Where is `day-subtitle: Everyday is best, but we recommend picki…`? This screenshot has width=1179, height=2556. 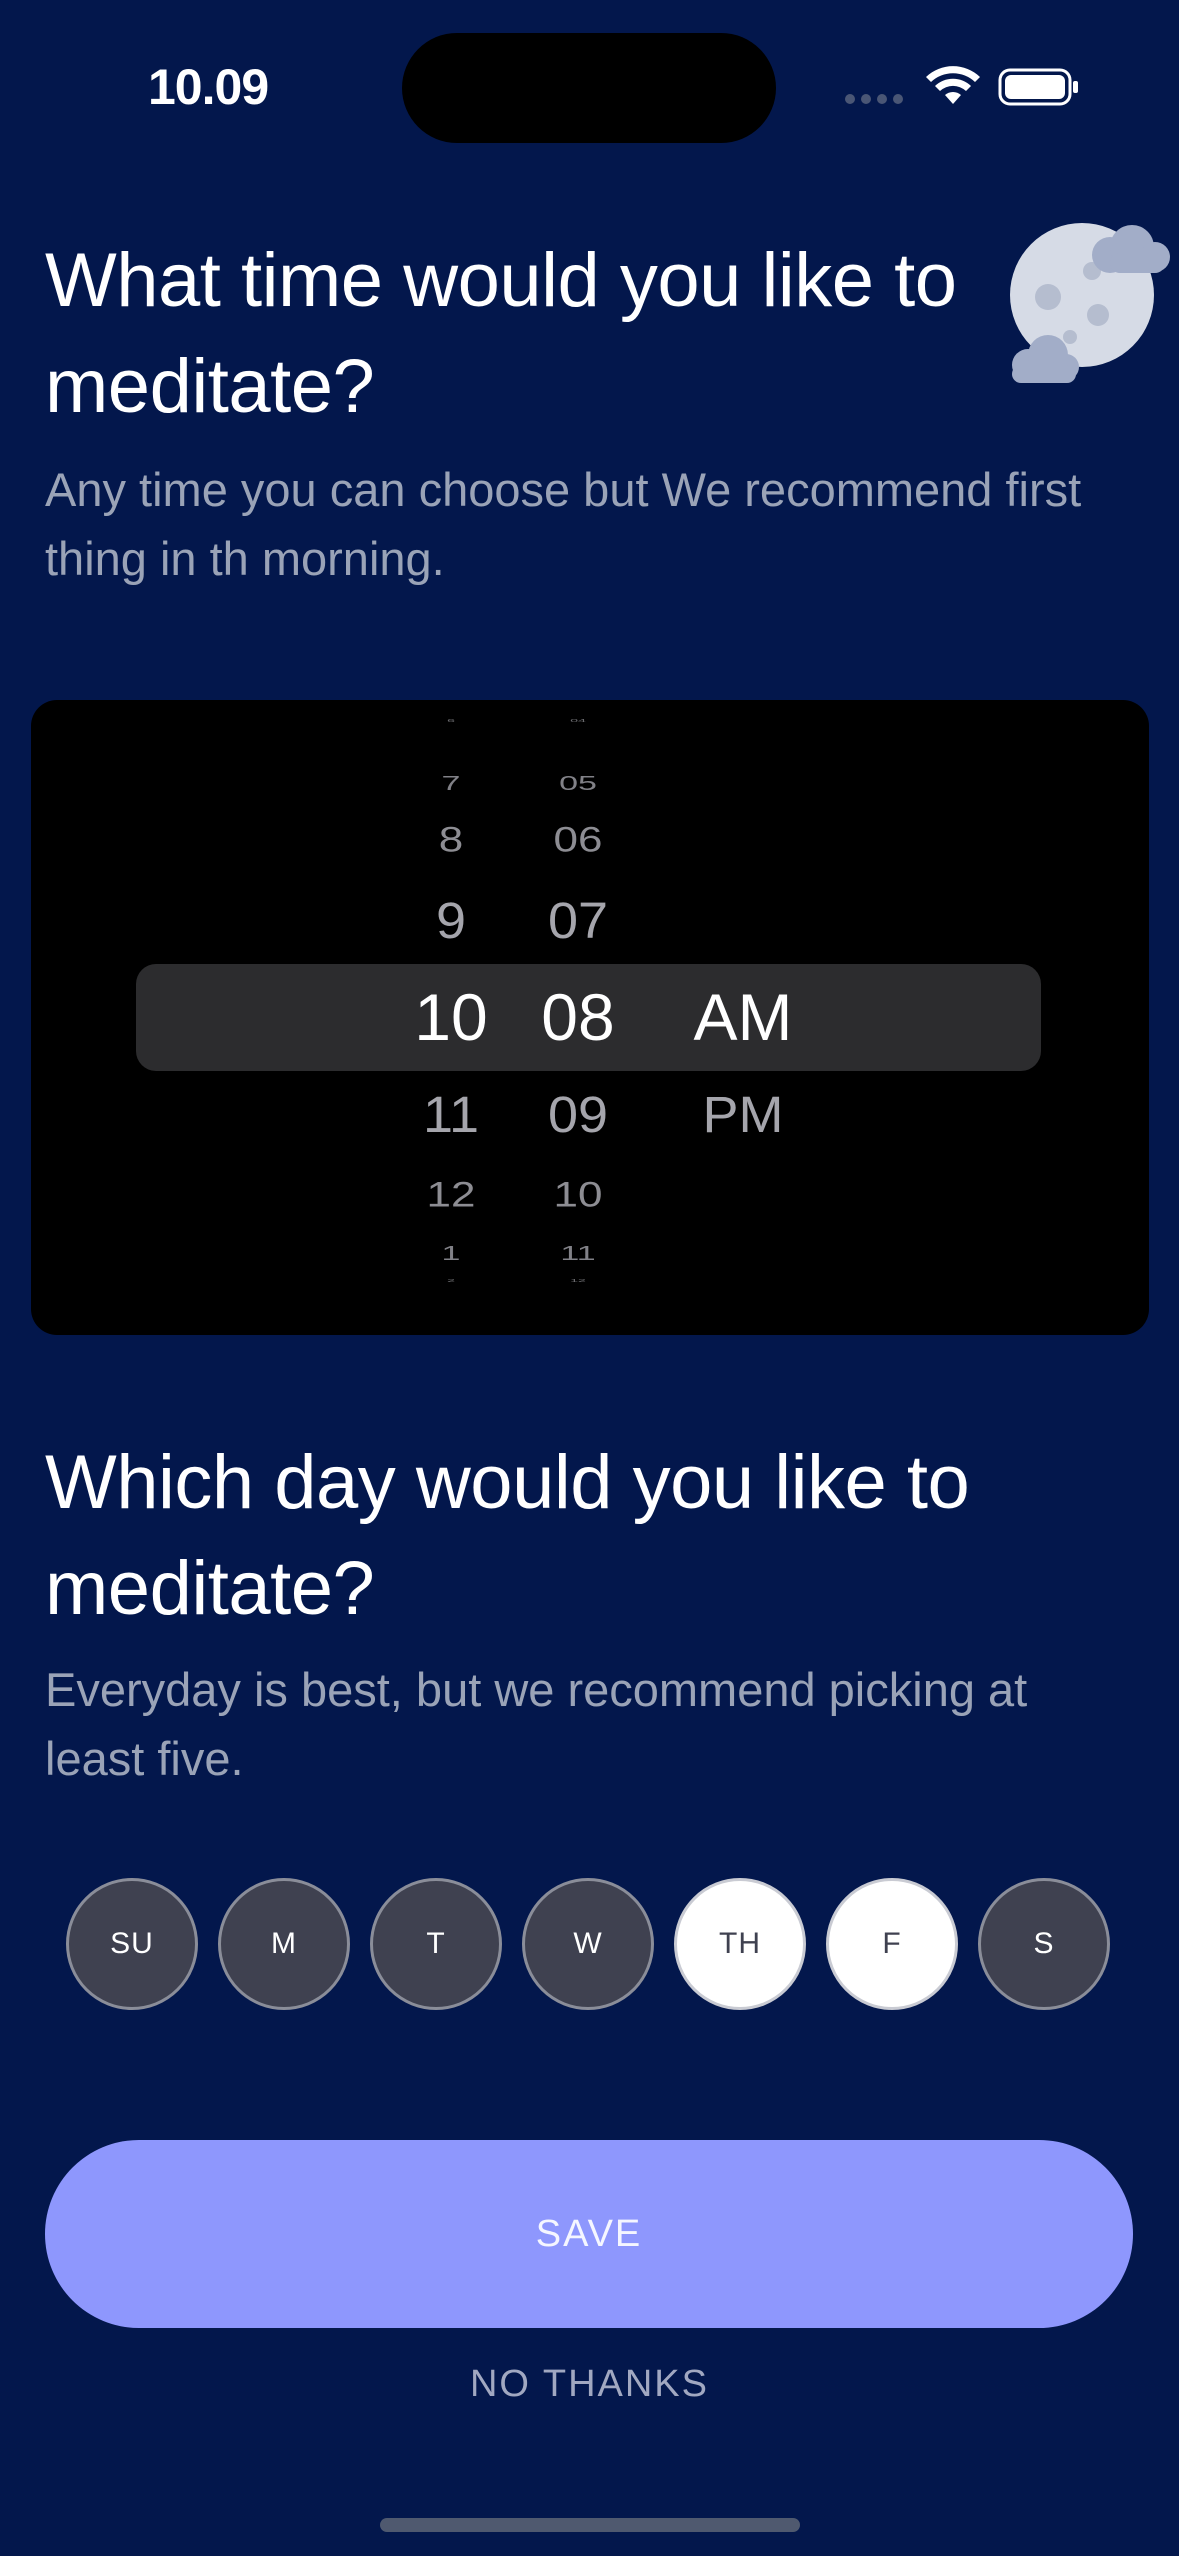
day-subtitle: Everyday is best, but we recommend picki… is located at coordinates (536, 1724).